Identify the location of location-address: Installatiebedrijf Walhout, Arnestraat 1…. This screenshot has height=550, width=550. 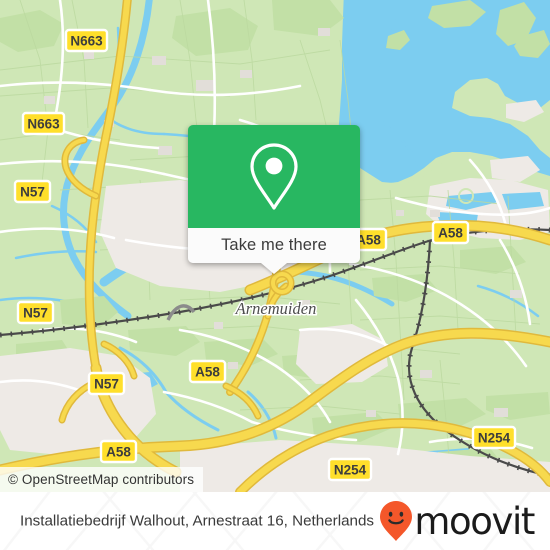
(197, 521).